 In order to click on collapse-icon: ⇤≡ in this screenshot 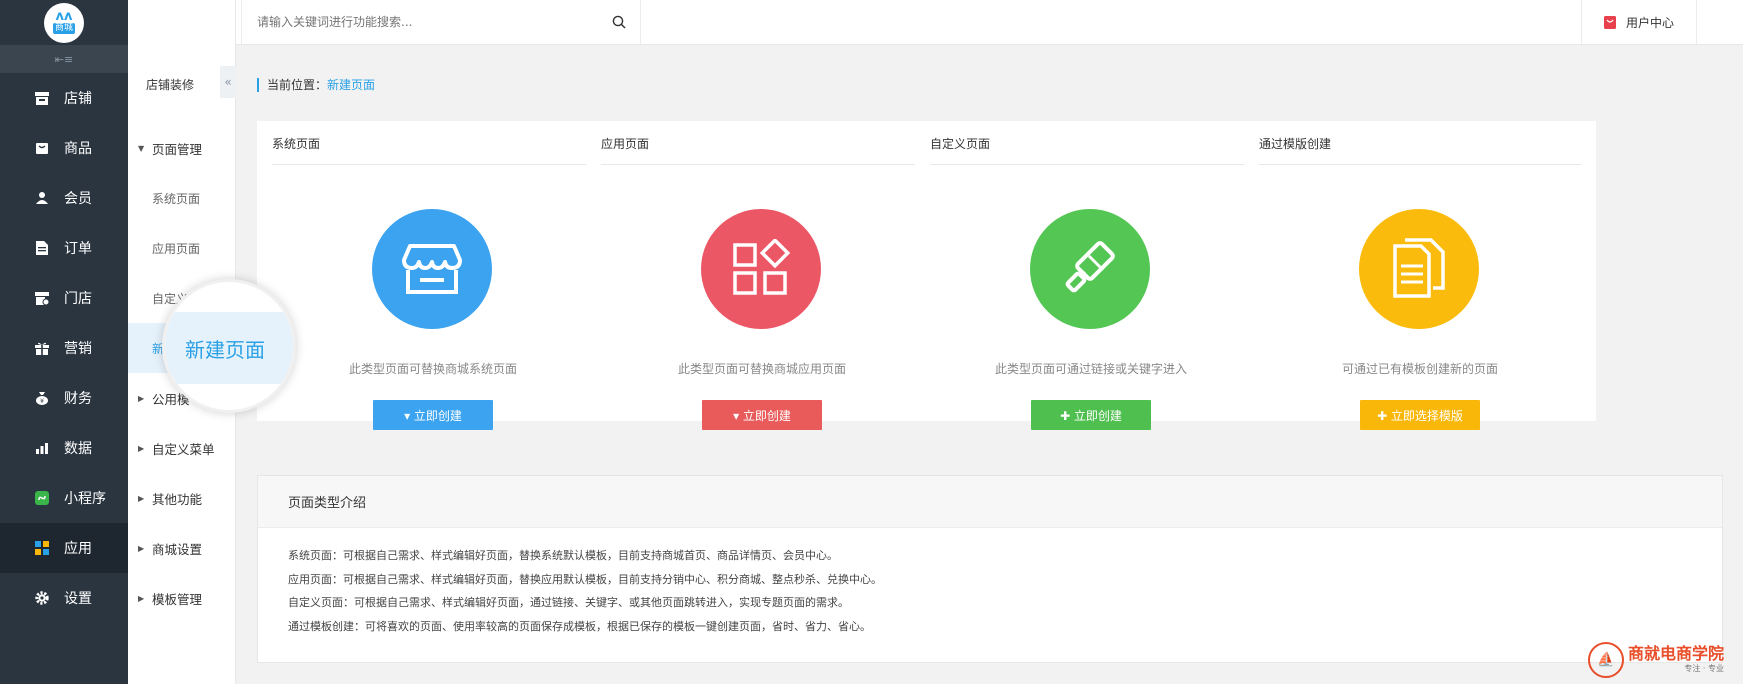, I will do `click(64, 59)`.